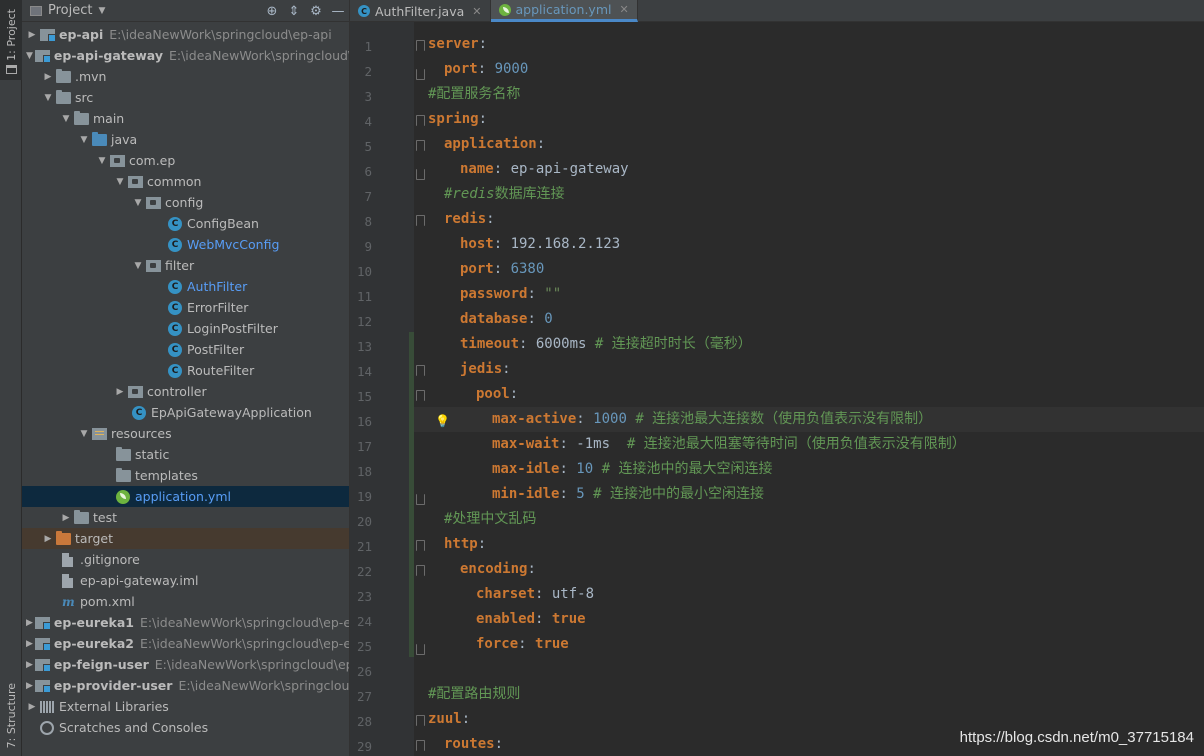 This screenshot has height=756, width=1204. Describe the element at coordinates (606, 344) in the screenshot. I see `code-line: timeout: 6000ms # 连接超时时长（毫秒）` at that location.